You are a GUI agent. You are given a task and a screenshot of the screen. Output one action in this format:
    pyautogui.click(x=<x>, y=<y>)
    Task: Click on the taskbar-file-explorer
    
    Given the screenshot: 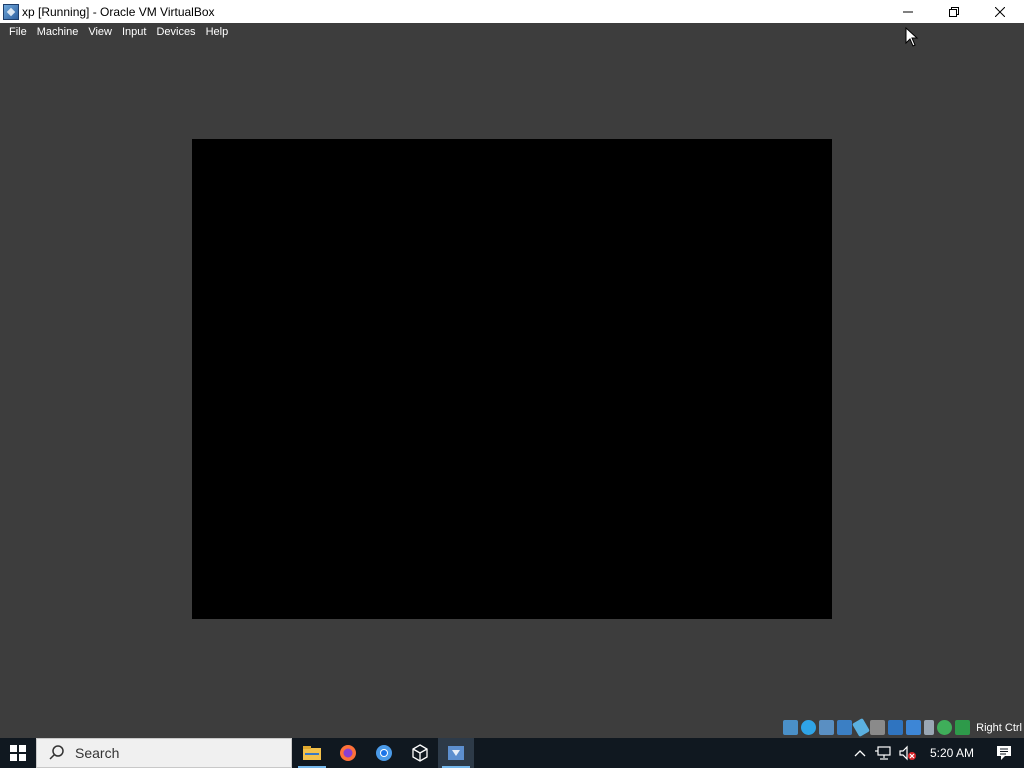 What is the action you would take?
    pyautogui.click(x=312, y=753)
    